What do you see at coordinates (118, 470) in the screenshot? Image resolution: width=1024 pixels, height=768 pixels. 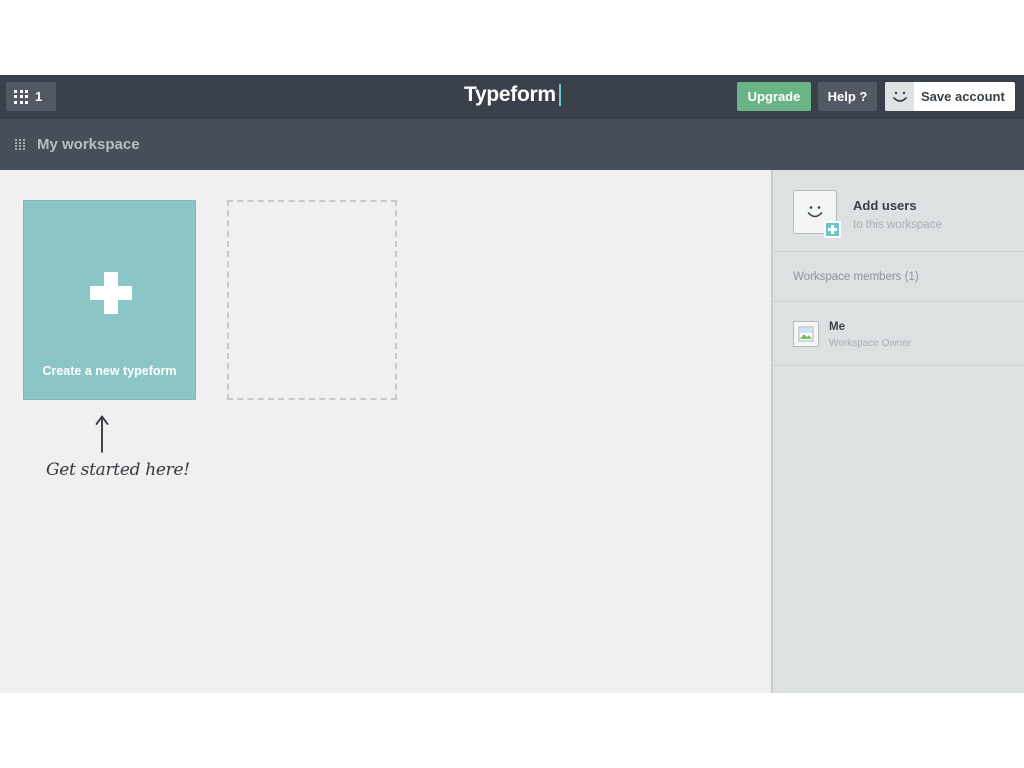 I see `get-started-hint: Get started here!` at bounding box center [118, 470].